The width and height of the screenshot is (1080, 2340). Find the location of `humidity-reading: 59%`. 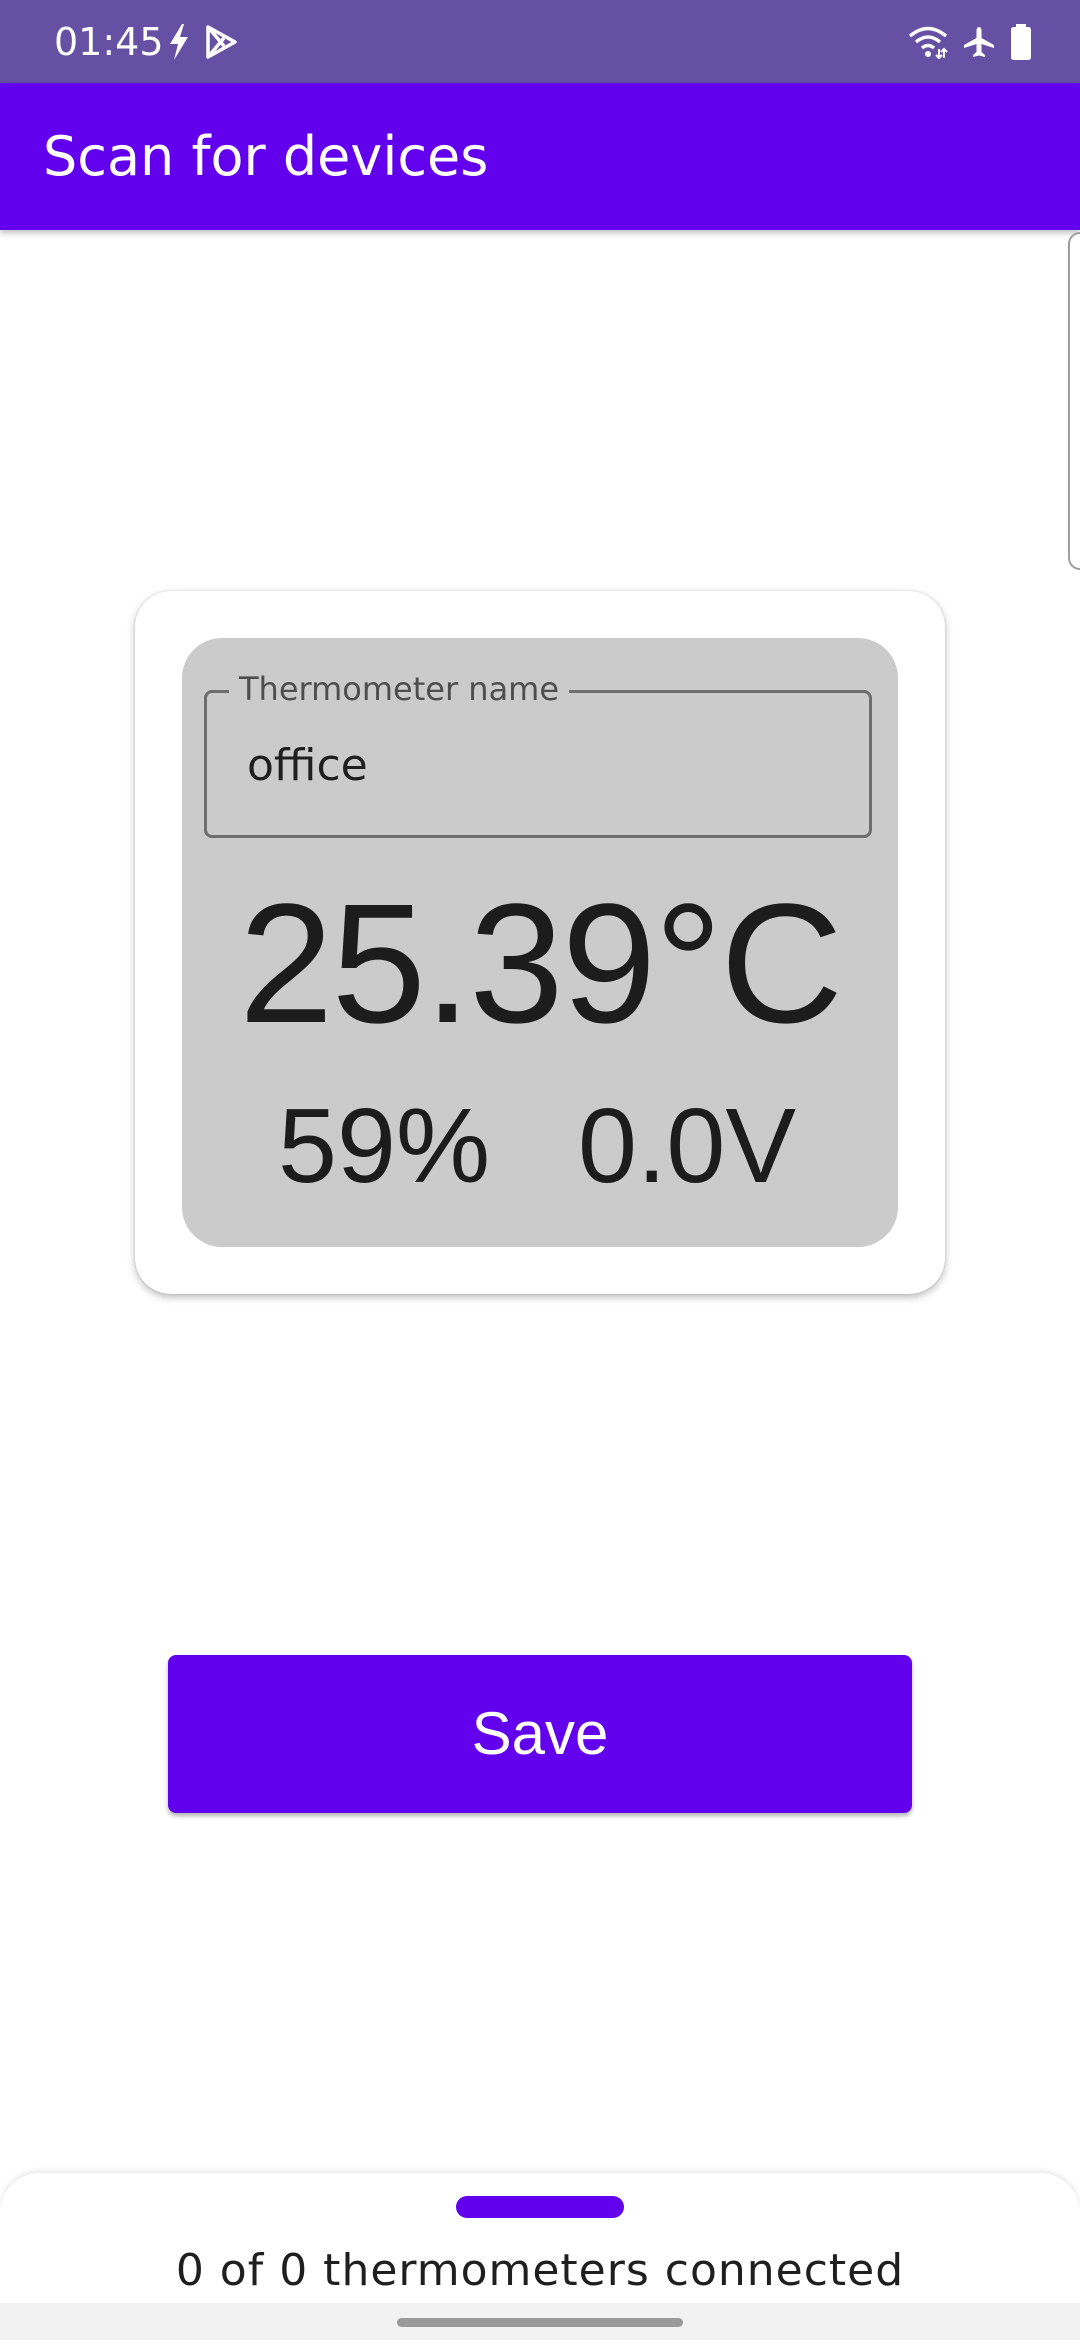

humidity-reading: 59% is located at coordinates (384, 1146).